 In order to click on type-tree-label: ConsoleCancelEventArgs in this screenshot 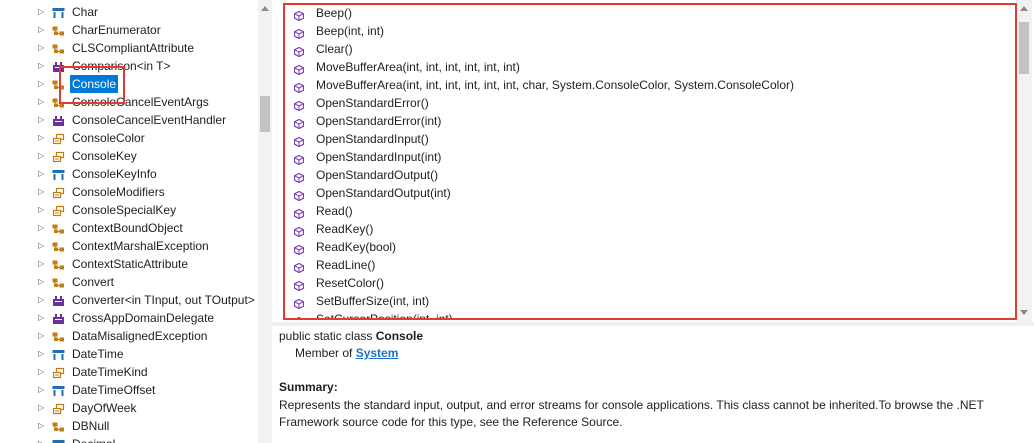, I will do `click(140, 102)`.